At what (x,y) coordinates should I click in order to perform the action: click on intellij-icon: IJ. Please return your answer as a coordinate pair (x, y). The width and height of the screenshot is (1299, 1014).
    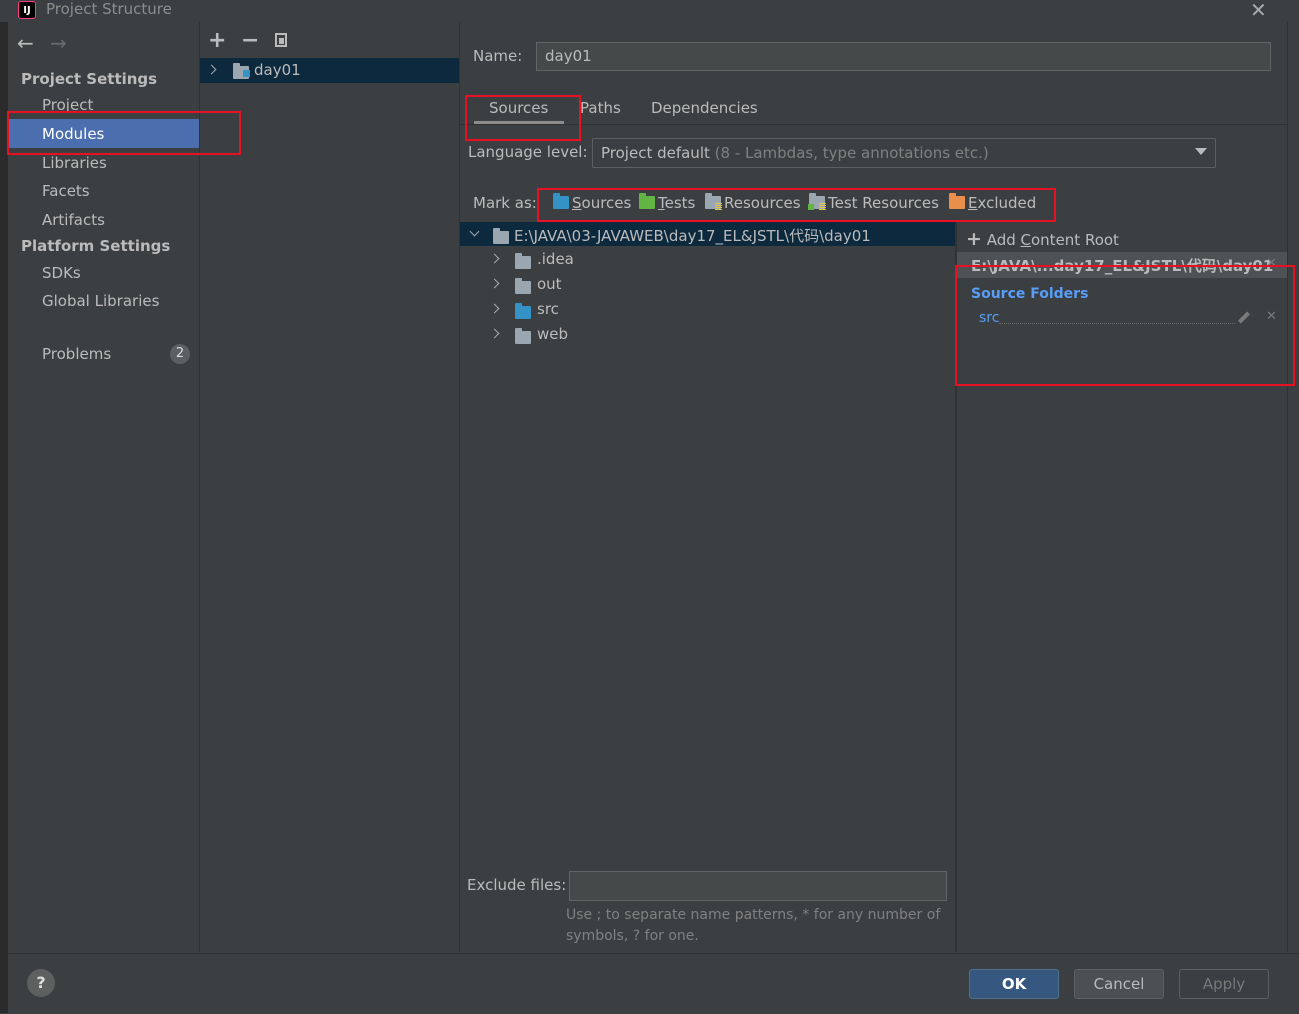
    Looking at the image, I should click on (27, 10).